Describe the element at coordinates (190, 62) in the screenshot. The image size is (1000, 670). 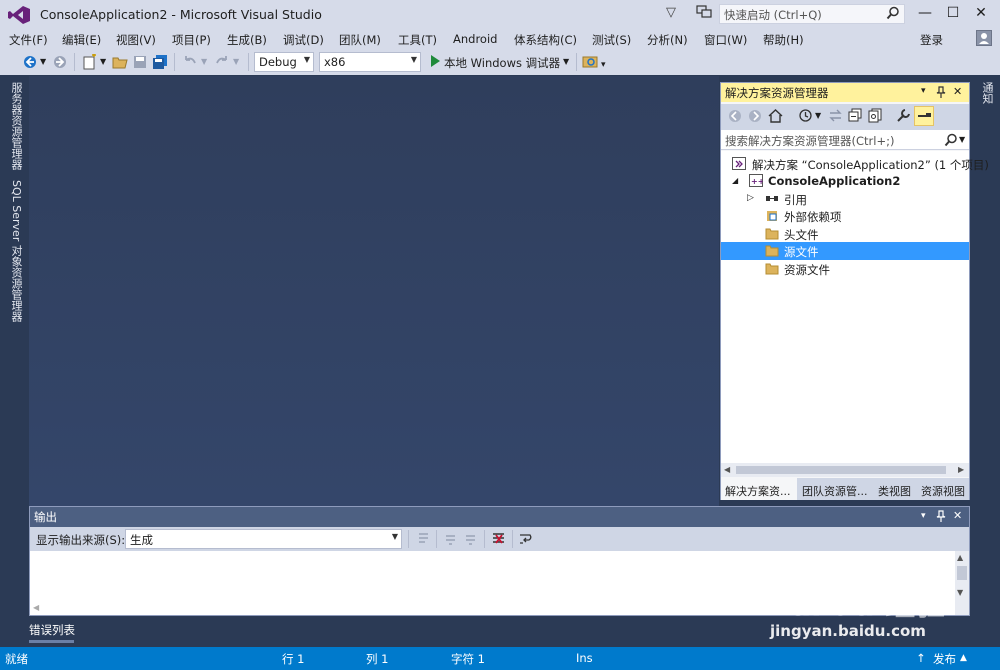
I see `undo-icon` at that location.